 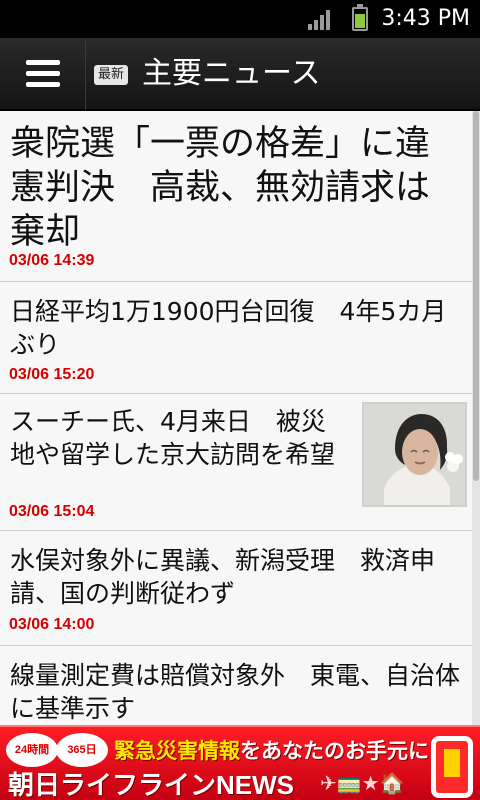 I want to click on news-title: スーチー氏、4月来日 被災地や留学した京大訪問を希望, so click(x=173, y=438).